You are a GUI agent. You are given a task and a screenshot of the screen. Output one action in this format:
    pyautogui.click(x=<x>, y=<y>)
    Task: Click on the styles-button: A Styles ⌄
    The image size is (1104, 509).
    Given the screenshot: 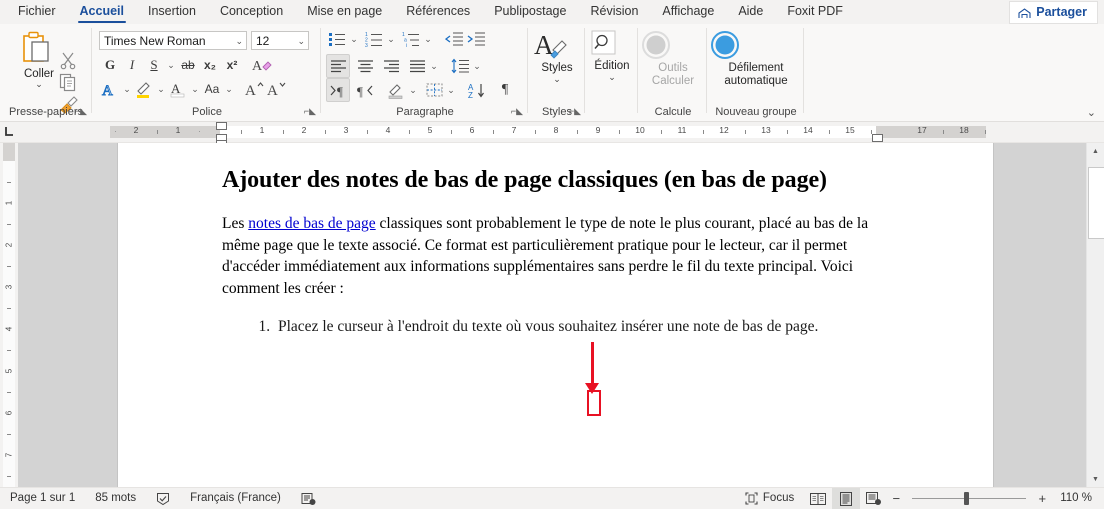 What is the action you would take?
    pyautogui.click(x=557, y=56)
    